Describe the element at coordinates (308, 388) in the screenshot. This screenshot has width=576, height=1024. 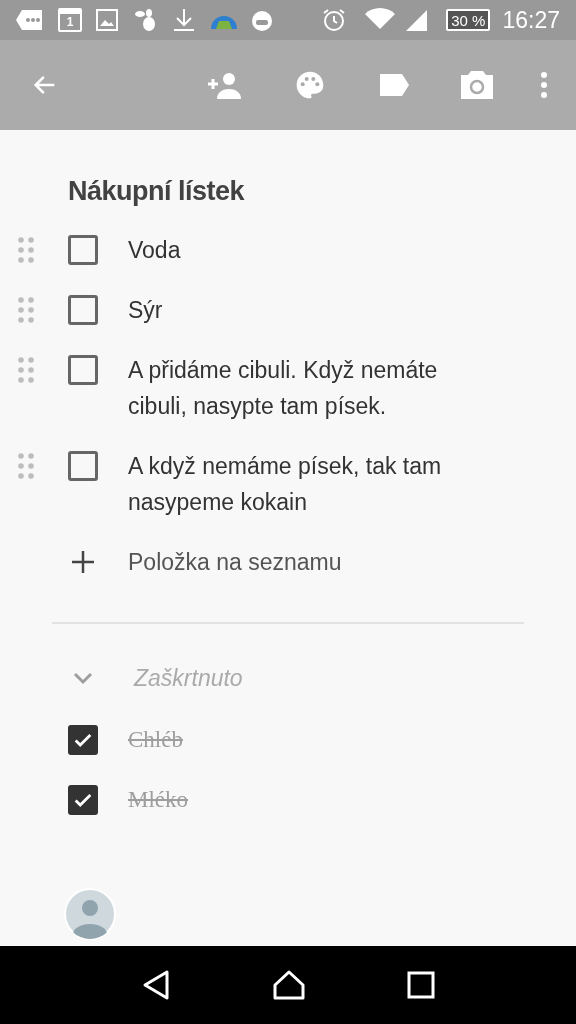
I see `list-item-text: A přidáme cibuli. Když nemáte cibuli, nasypte tam písek.` at that location.